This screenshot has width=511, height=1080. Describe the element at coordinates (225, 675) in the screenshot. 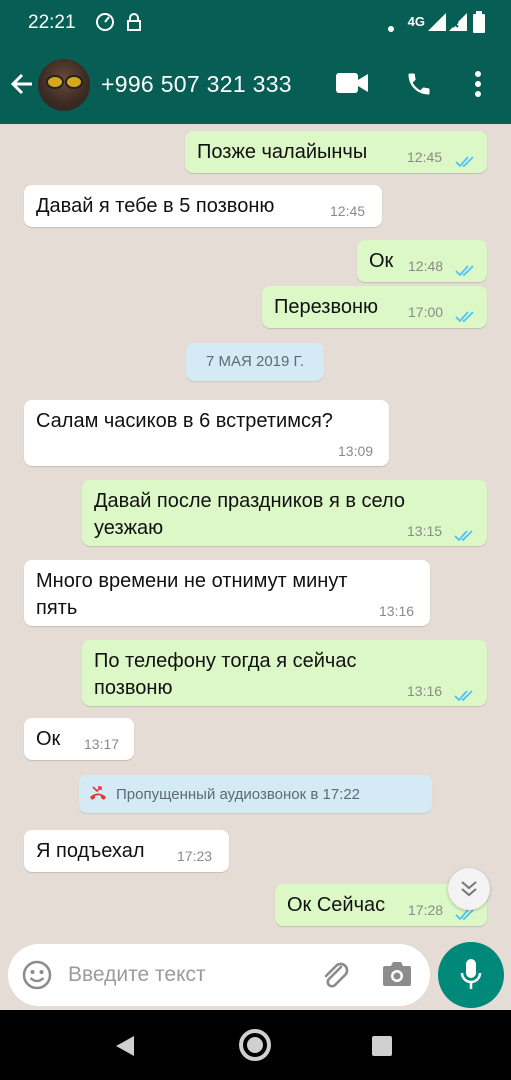

I see `message-text: По телефону тогда я сейчас позвоню` at that location.